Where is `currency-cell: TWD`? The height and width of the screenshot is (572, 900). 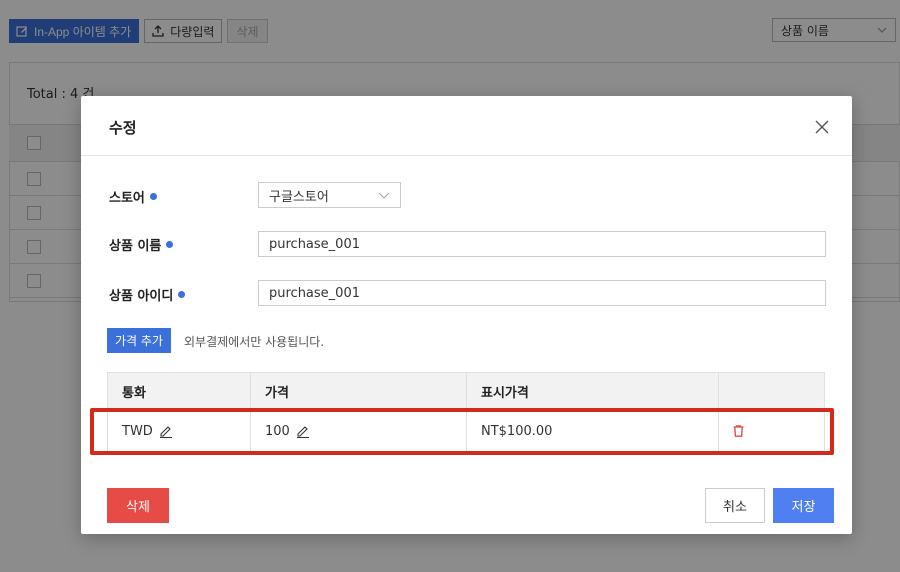 currency-cell: TWD is located at coordinates (179, 431).